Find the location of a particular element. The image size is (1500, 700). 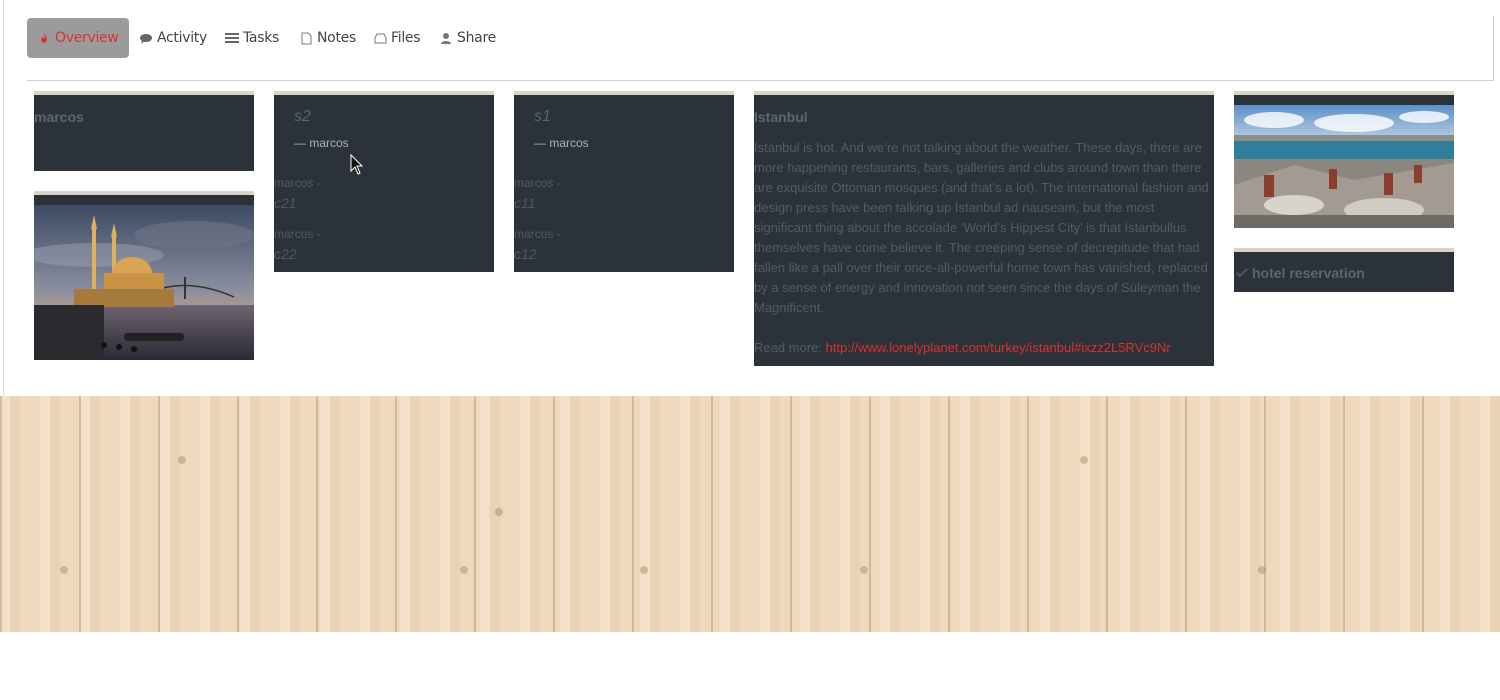

mouse-cursor is located at coordinates (357, 164).